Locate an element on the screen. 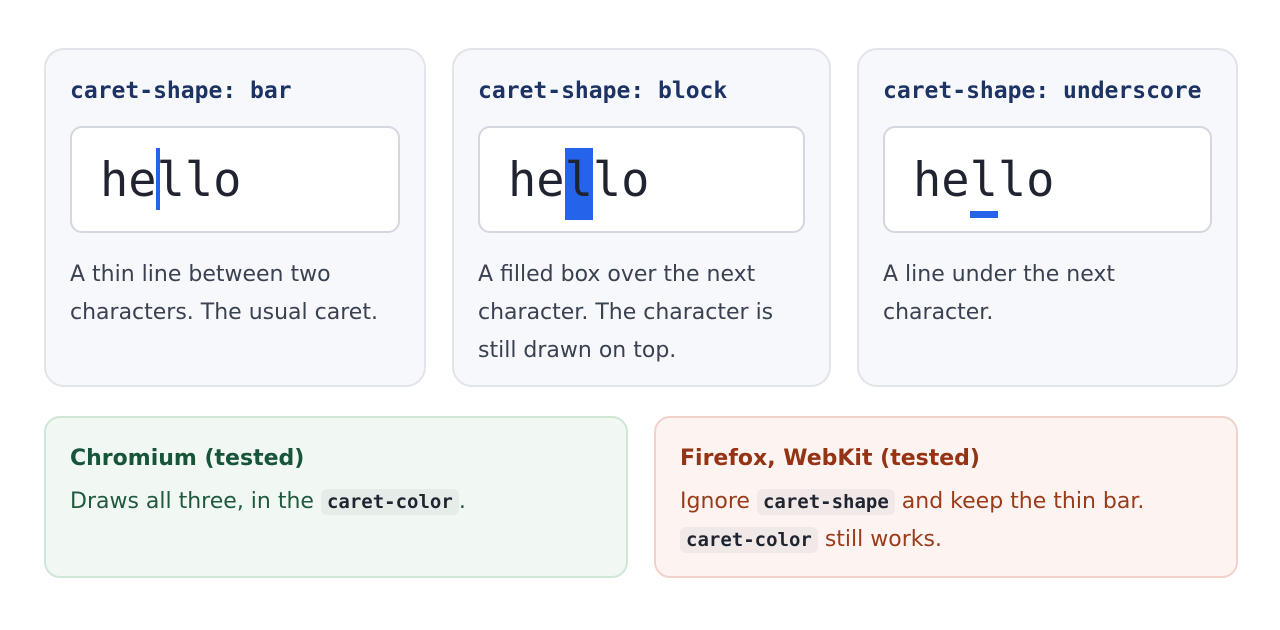 This screenshot has height=630, width=1280. code-caret-shape: caret-shape is located at coordinates (825, 502).